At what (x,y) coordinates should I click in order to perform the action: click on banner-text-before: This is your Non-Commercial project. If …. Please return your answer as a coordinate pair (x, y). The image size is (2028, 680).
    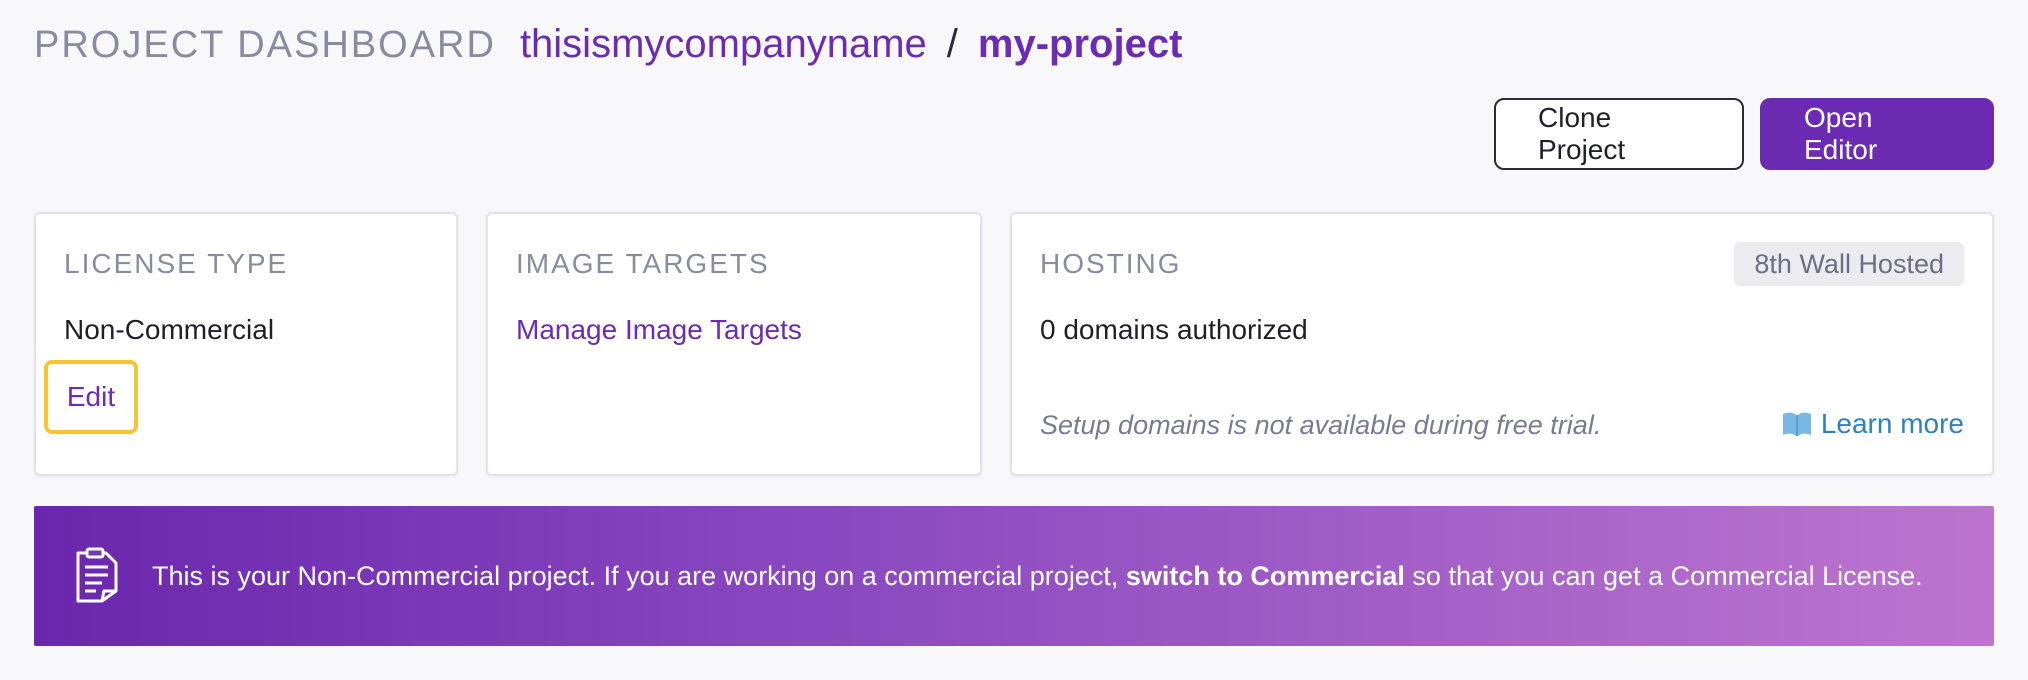
    Looking at the image, I should click on (639, 575).